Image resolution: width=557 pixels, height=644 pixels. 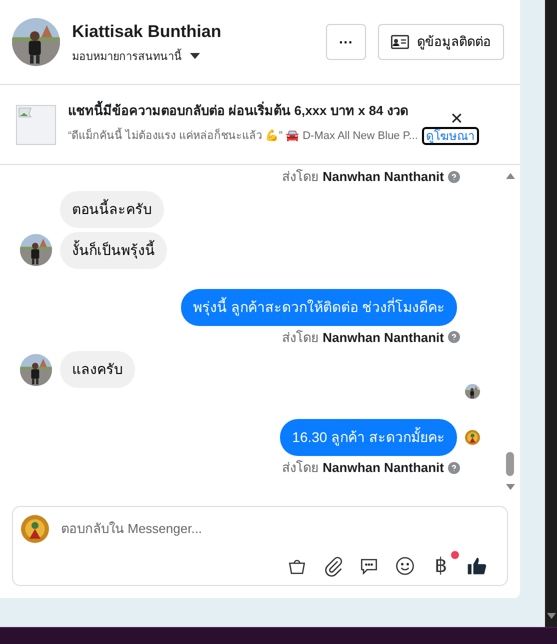 What do you see at coordinates (405, 566) in the screenshot?
I see `smiley-icon` at bounding box center [405, 566].